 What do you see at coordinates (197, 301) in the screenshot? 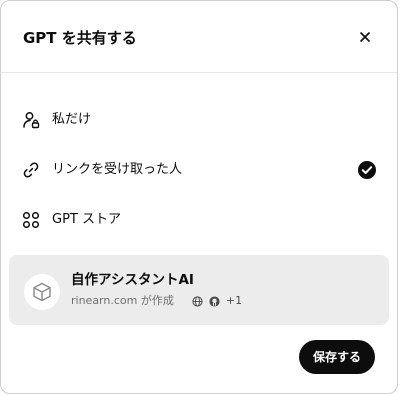
I see `globe-icon` at bounding box center [197, 301].